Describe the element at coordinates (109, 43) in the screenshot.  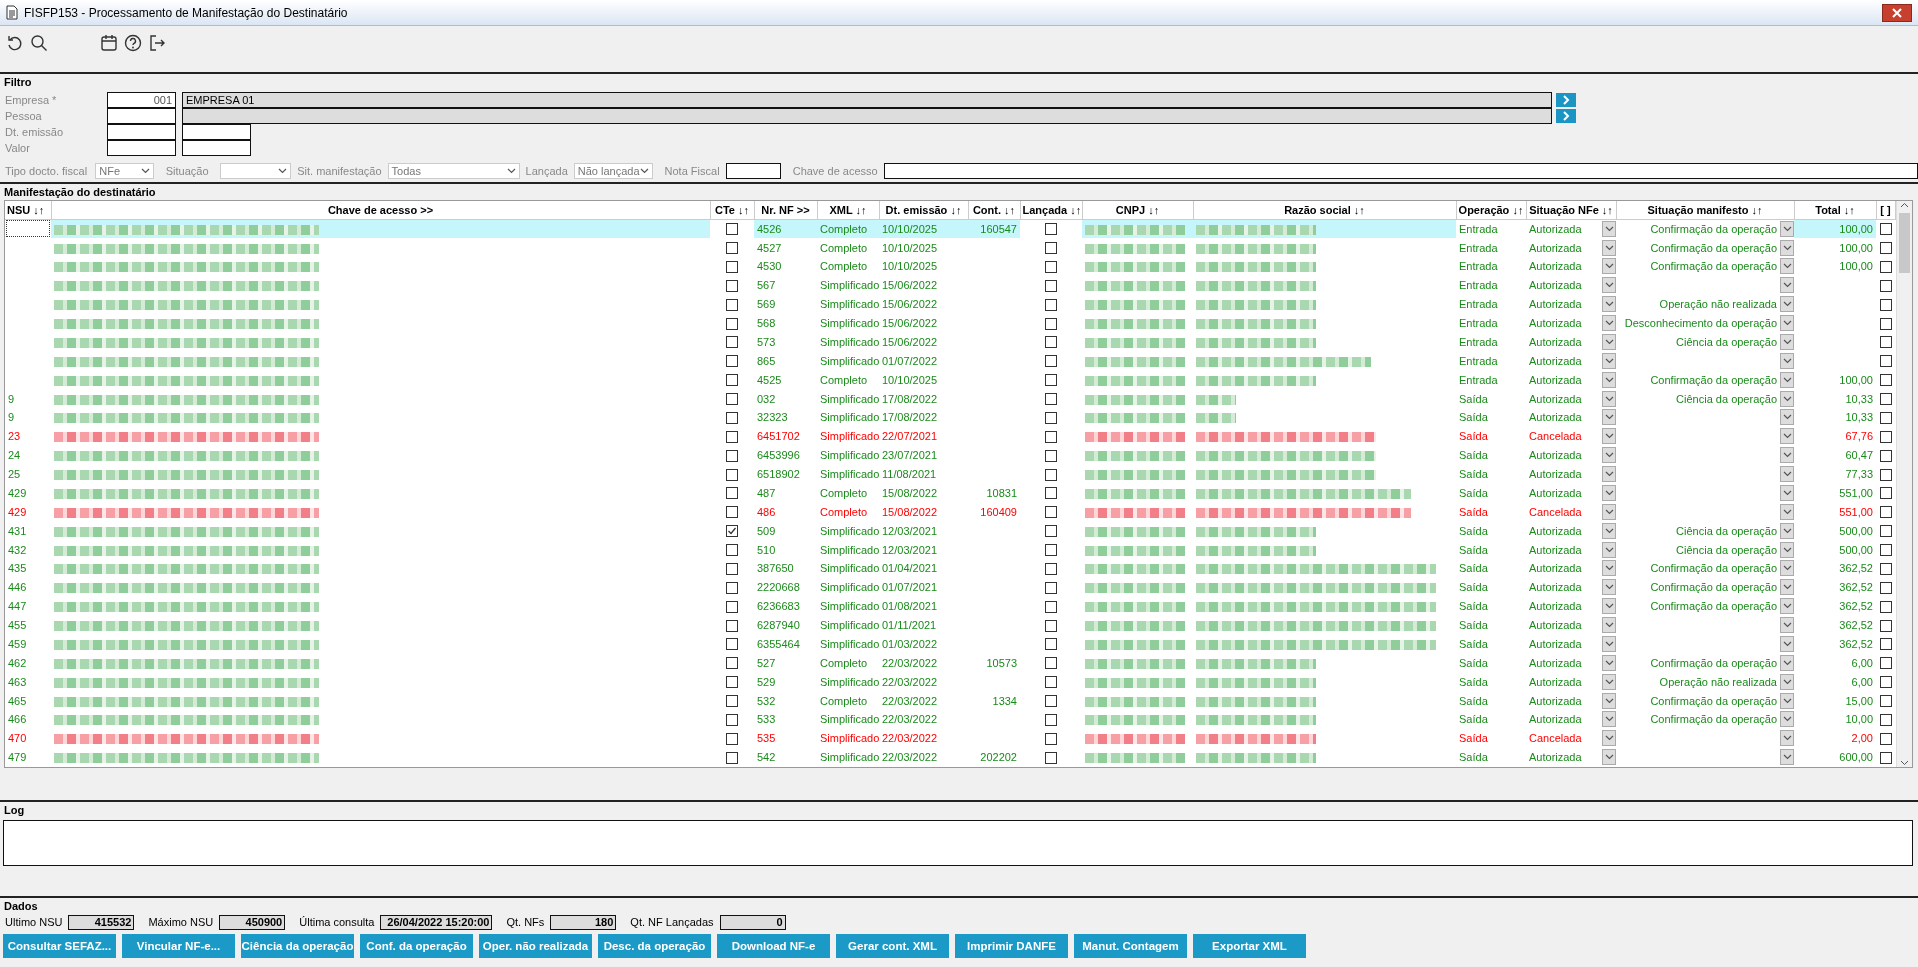
I see `calendar-icon` at that location.